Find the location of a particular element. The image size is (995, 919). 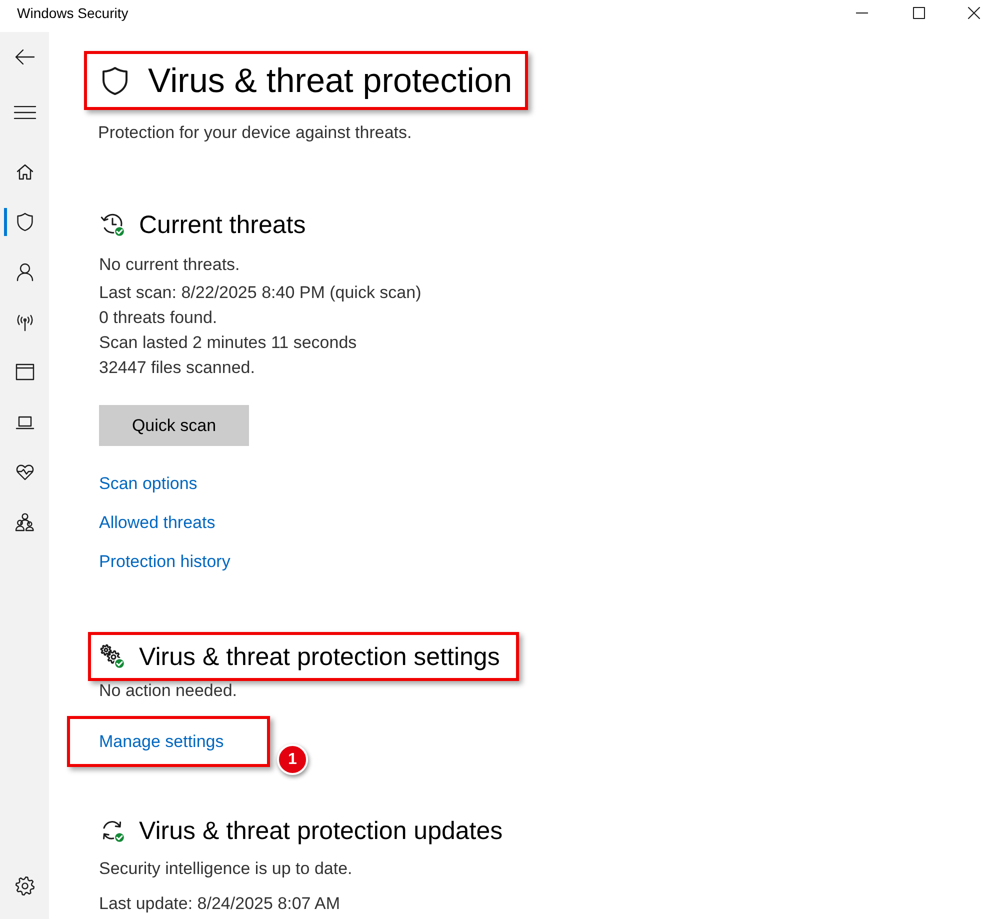

home-icon is located at coordinates (24, 172).